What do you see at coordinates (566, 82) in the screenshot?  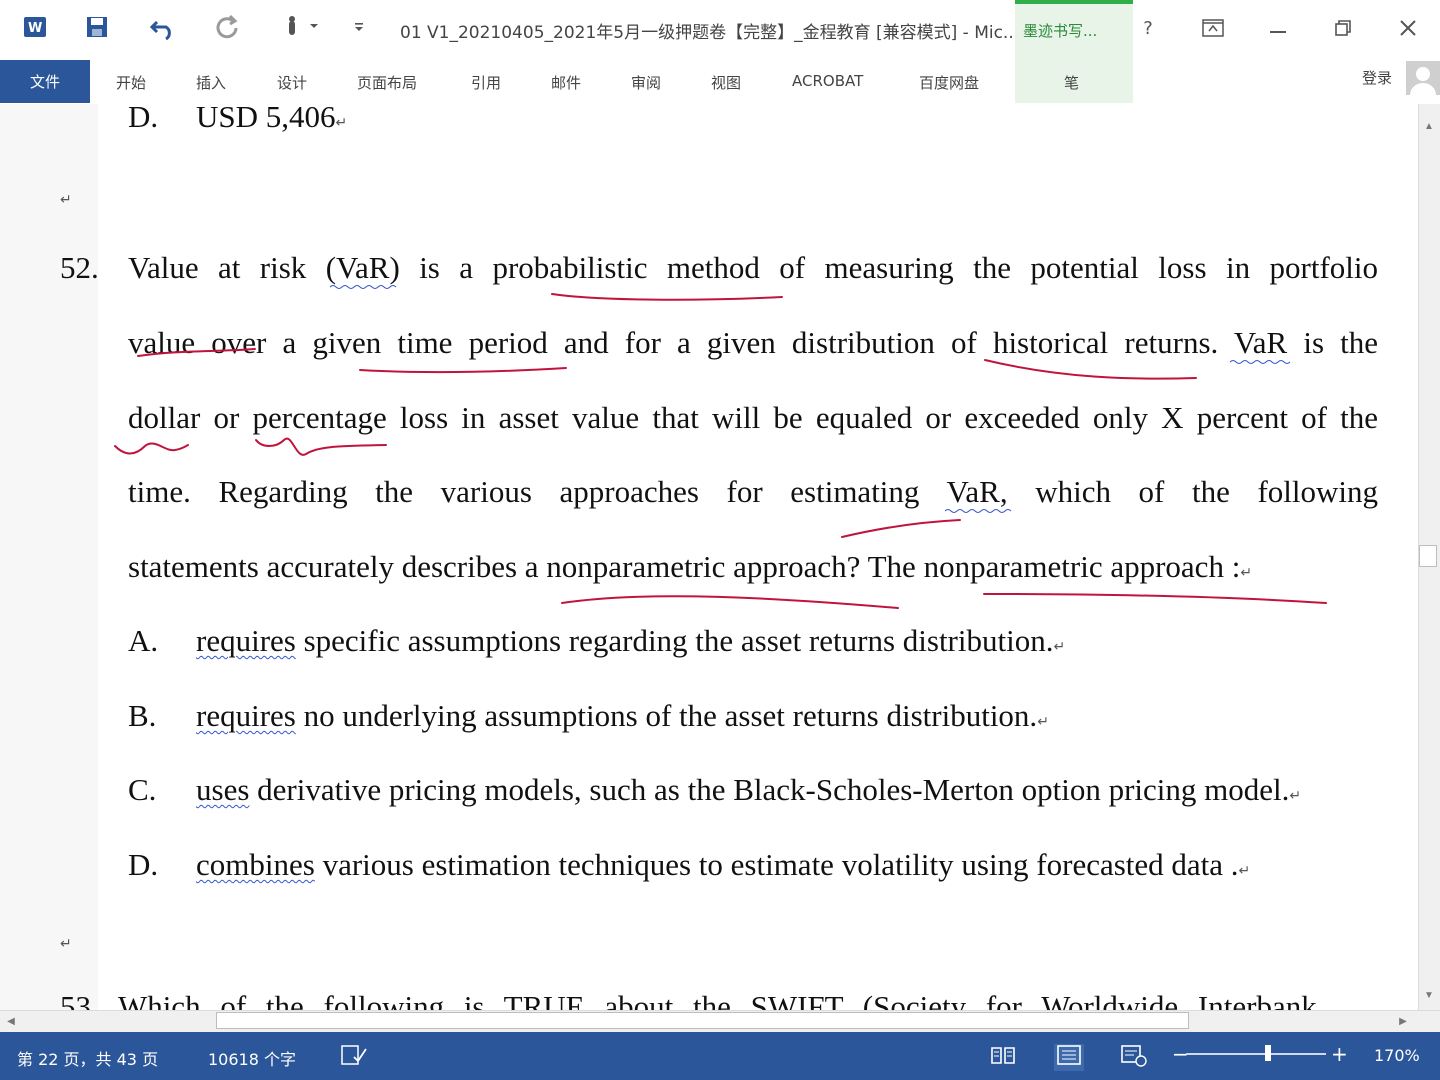 I see `tab-mailings: 邮件` at bounding box center [566, 82].